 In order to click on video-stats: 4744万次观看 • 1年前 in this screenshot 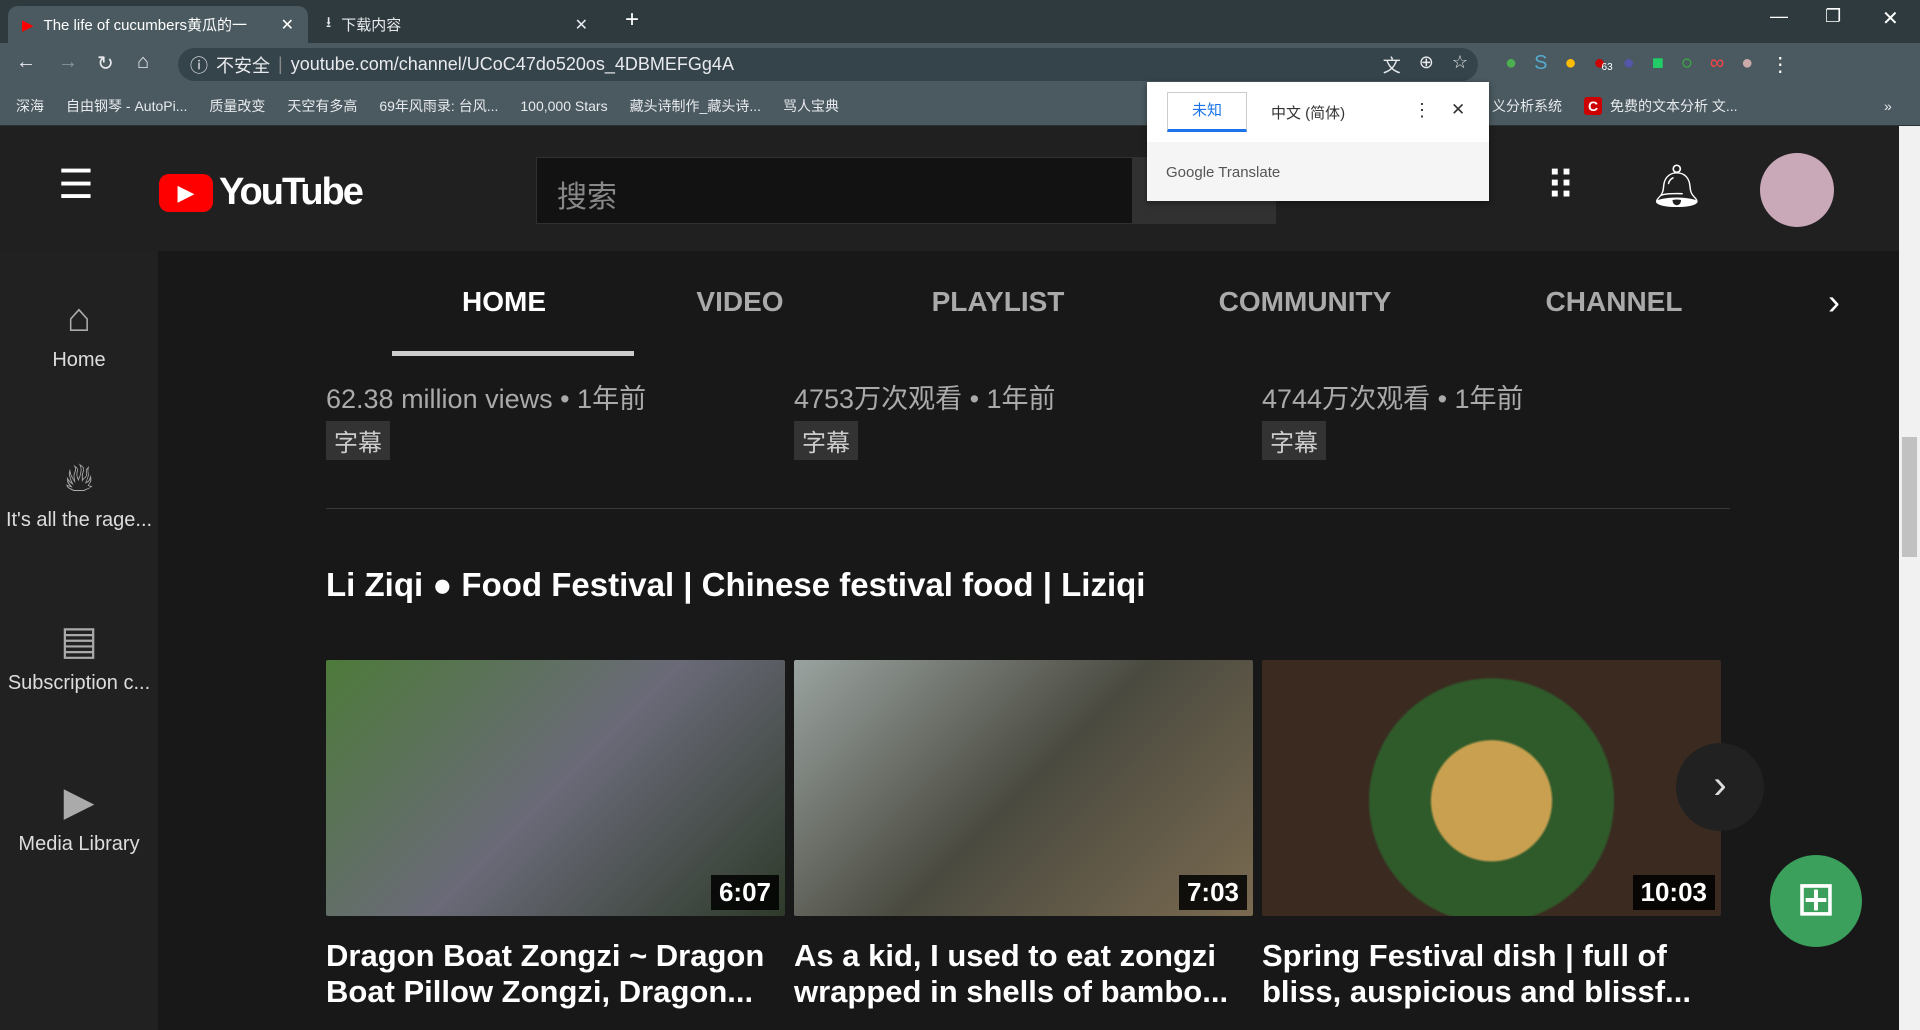, I will do `click(1393, 399)`.